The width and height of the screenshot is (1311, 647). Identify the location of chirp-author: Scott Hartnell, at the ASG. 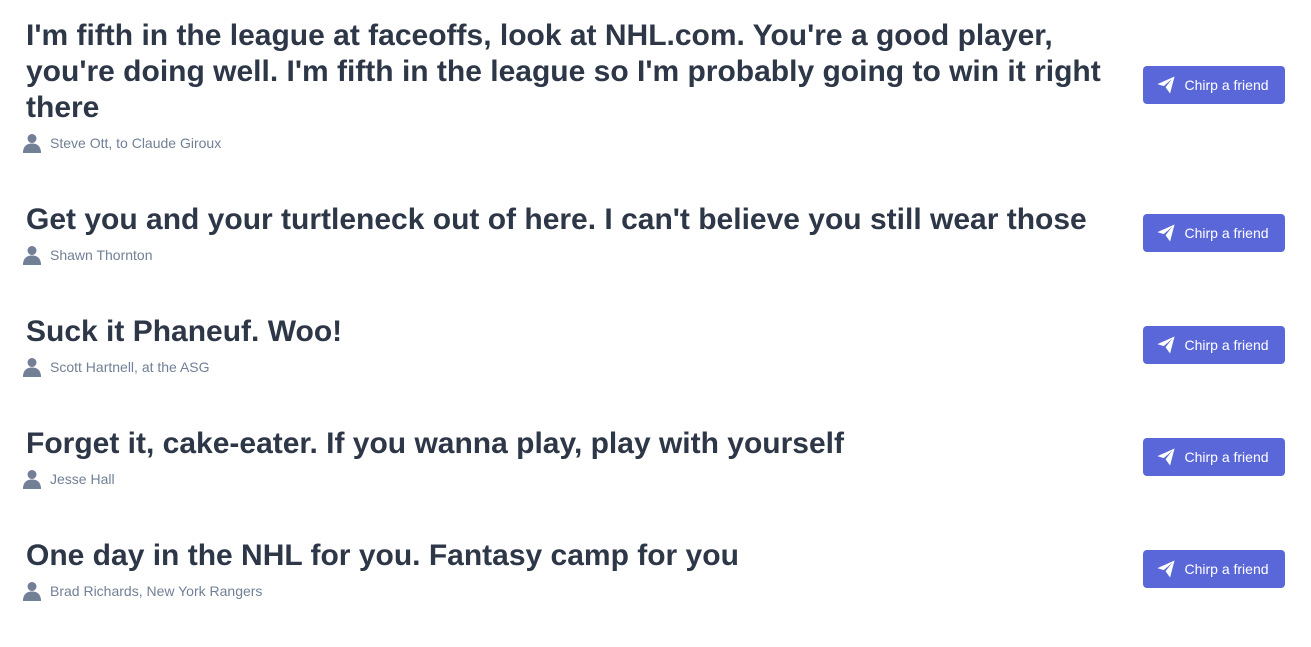
(116, 367).